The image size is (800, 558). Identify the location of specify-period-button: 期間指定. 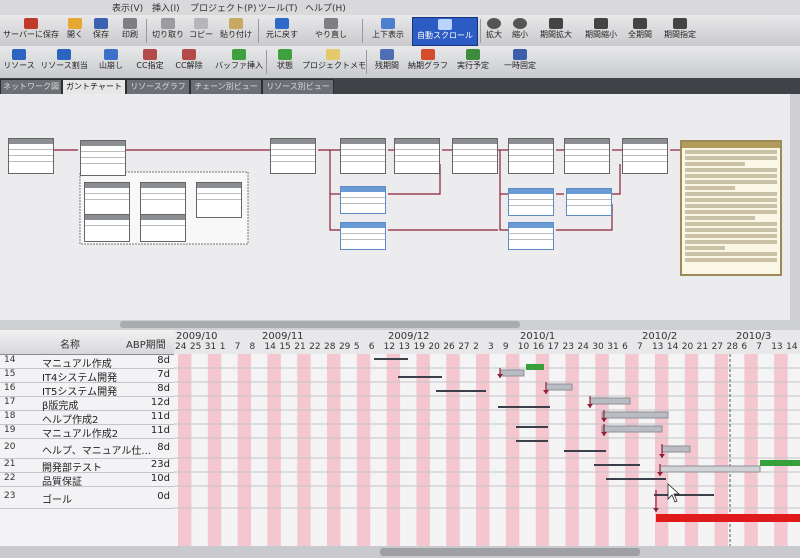
(680, 30).